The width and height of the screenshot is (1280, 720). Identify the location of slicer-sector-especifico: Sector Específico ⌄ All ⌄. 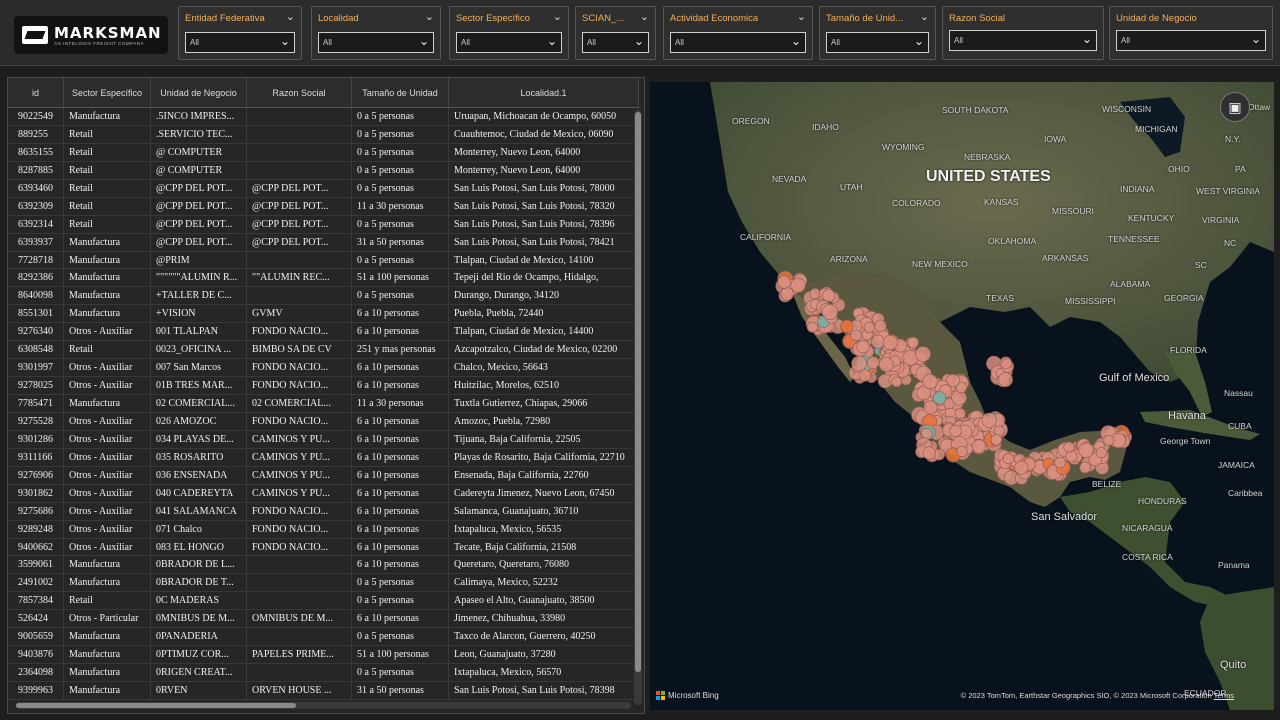
(509, 33).